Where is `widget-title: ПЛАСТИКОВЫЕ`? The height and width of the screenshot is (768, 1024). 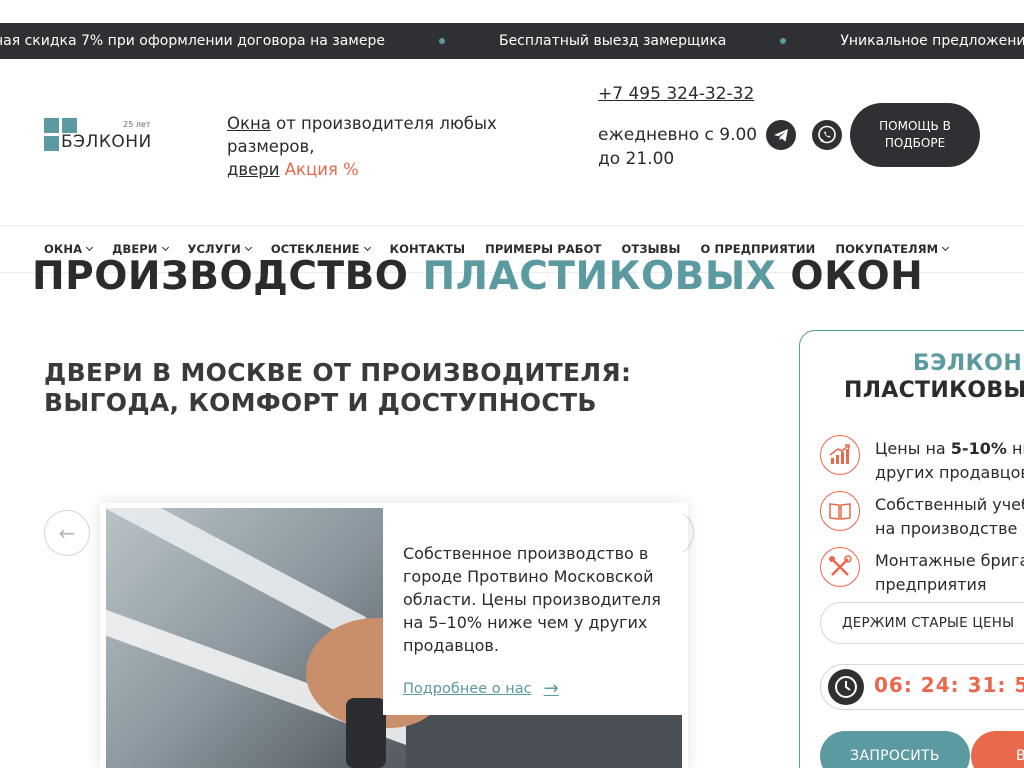 widget-title: ПЛАСТИКОВЫЕ is located at coordinates (934, 390).